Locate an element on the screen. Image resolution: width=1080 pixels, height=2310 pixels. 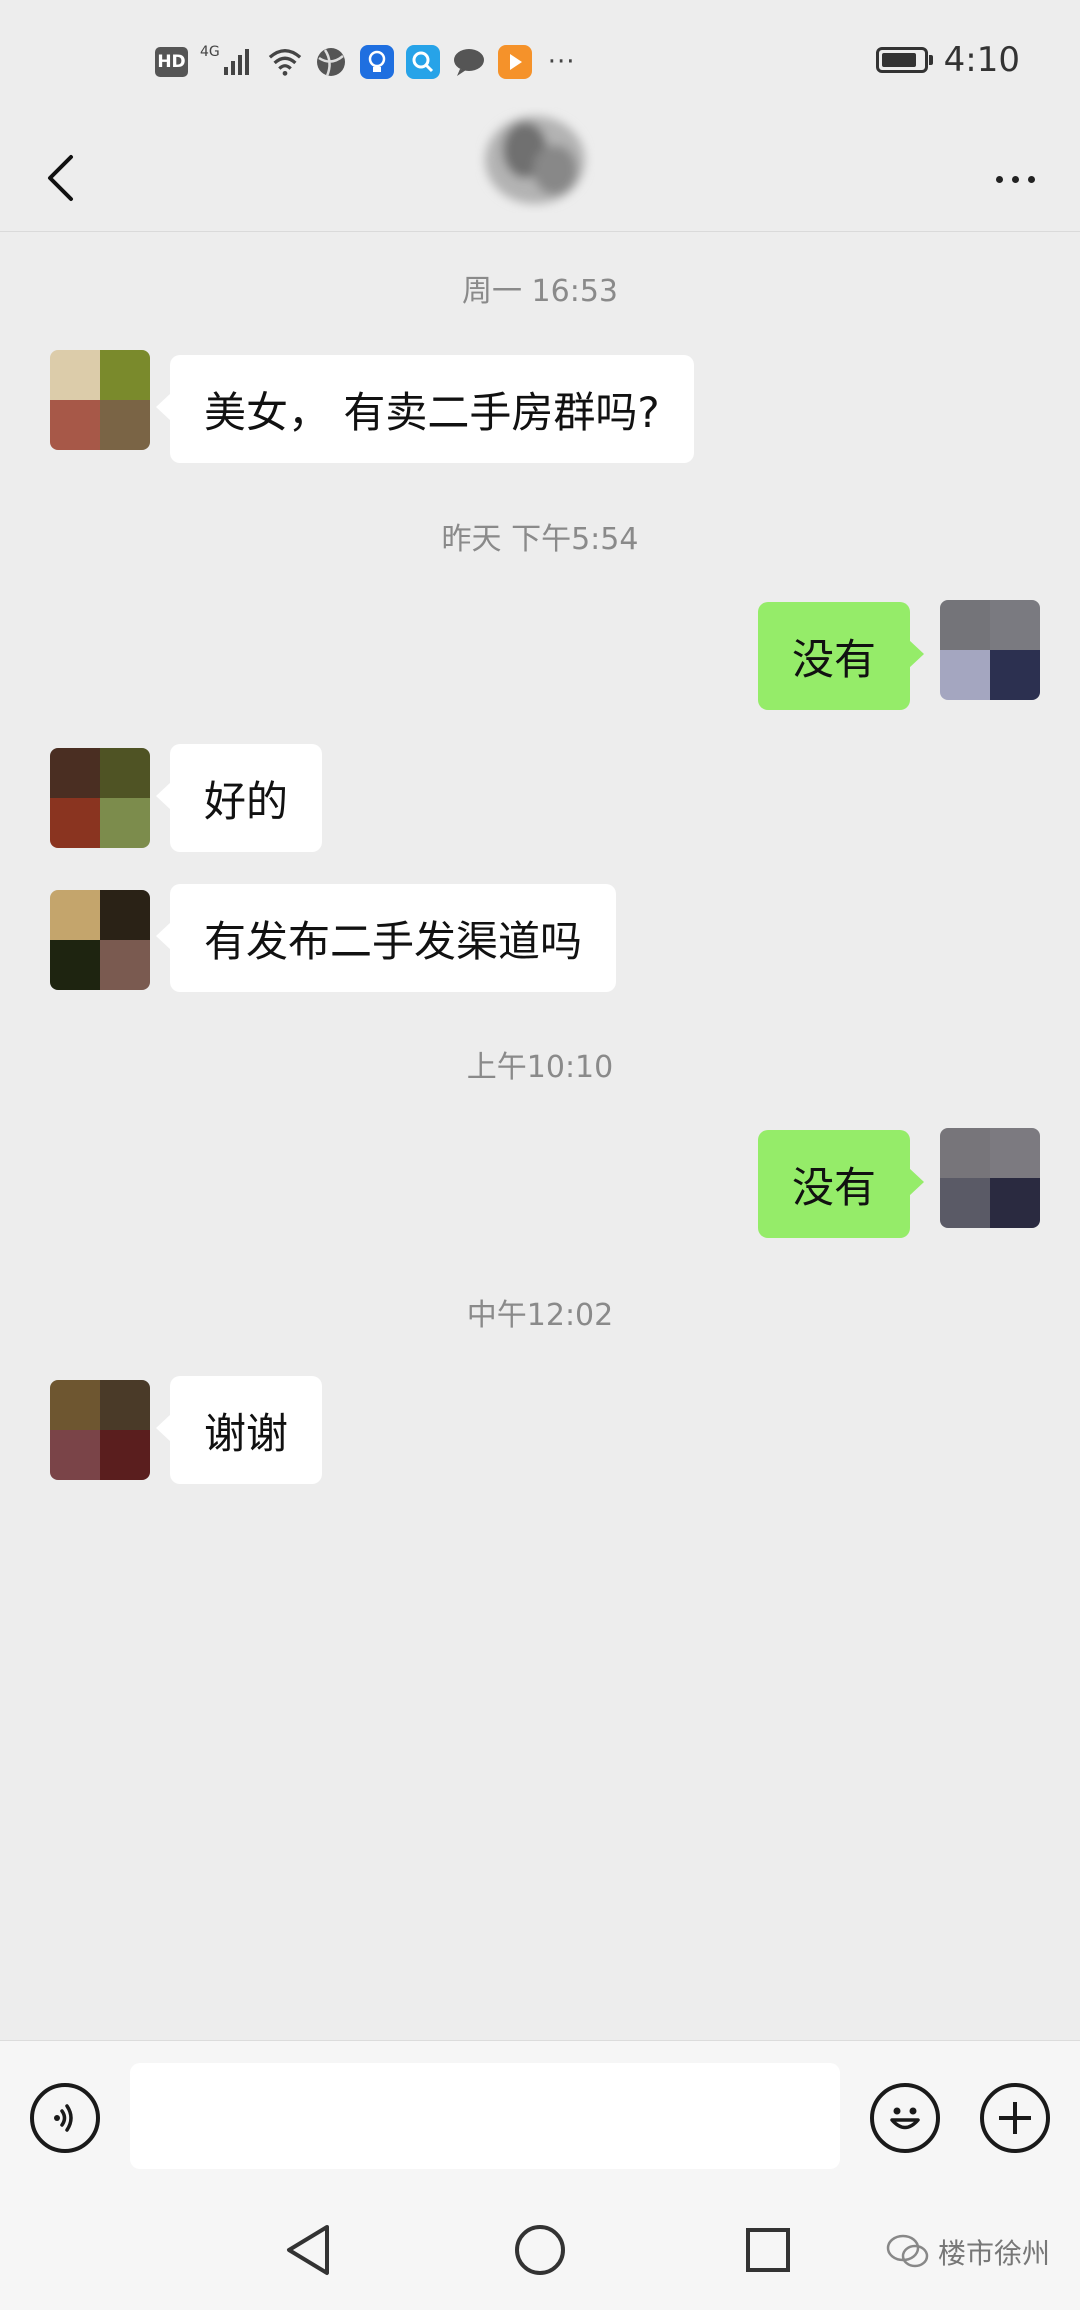
system-recents-button is located at coordinates (768, 2250).